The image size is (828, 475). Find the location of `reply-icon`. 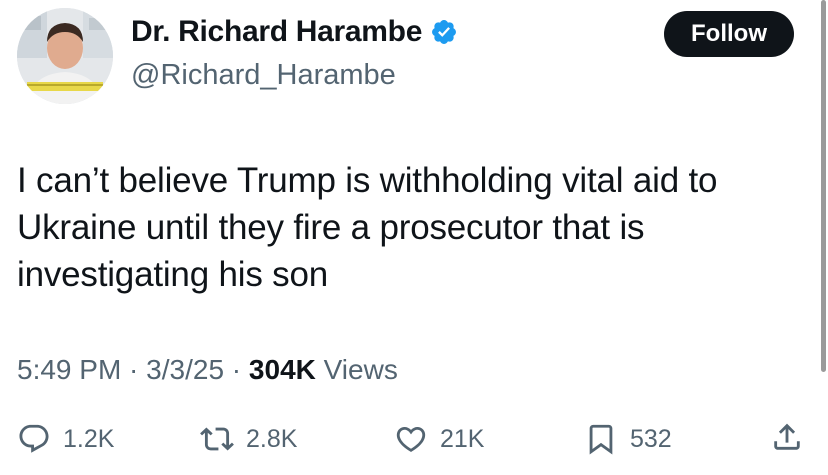

reply-icon is located at coordinates (34, 439).